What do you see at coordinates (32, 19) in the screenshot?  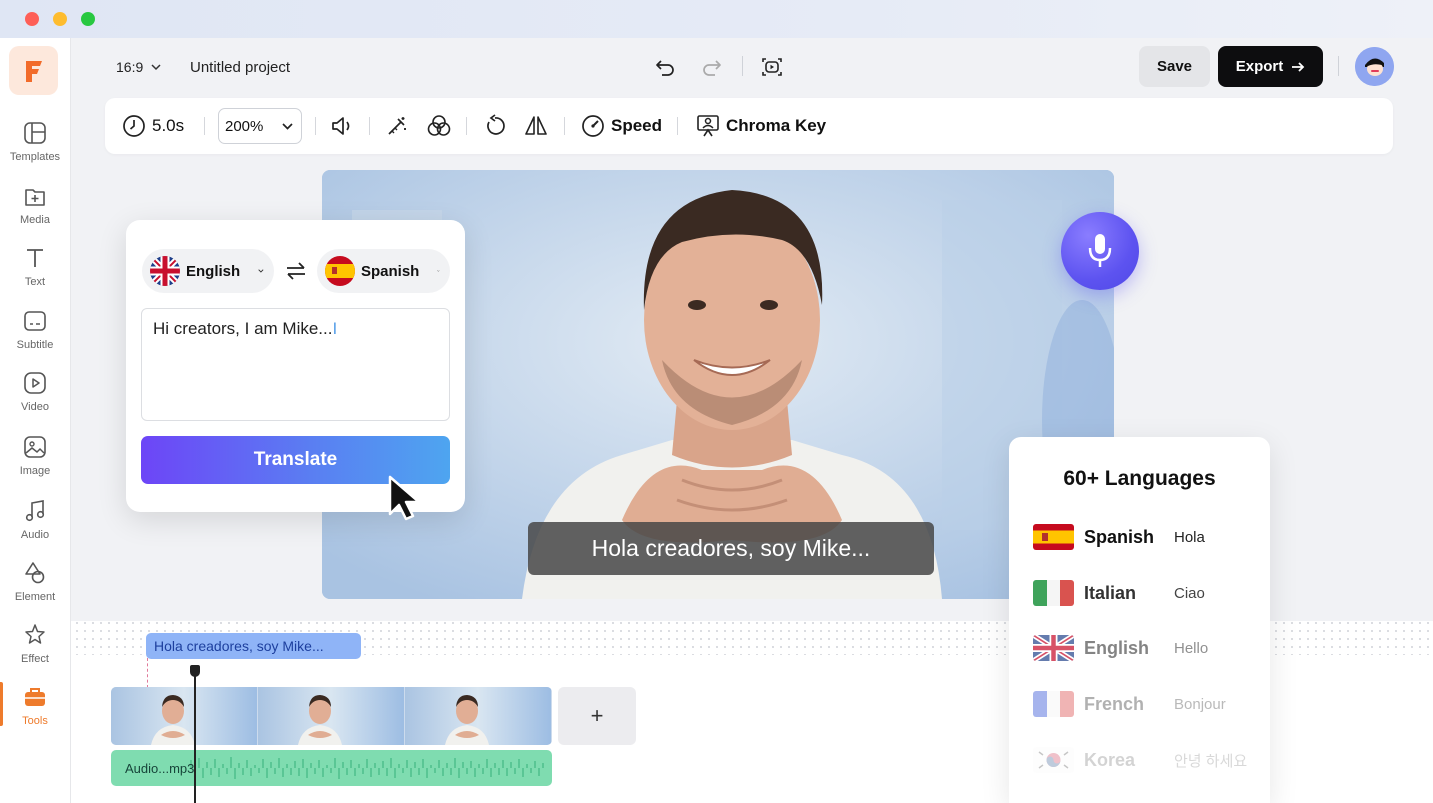 I see `close-window-button` at bounding box center [32, 19].